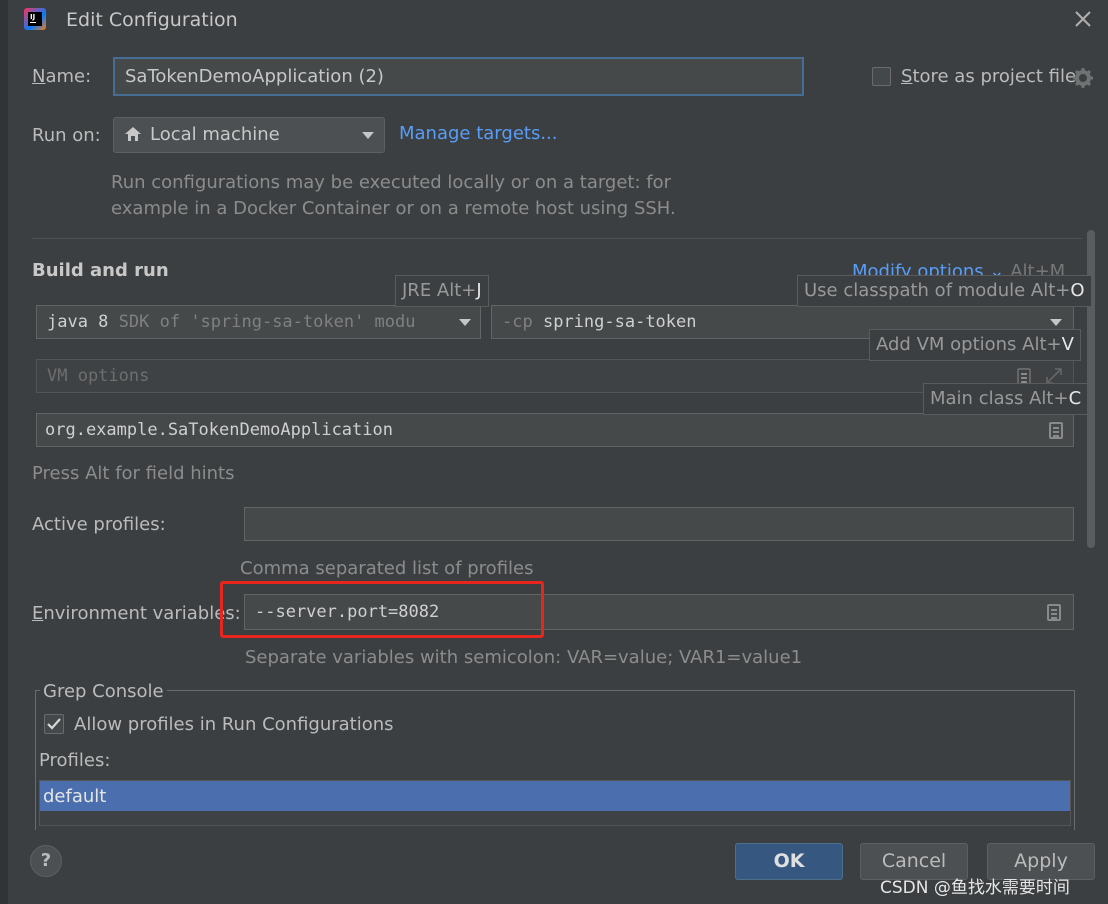  What do you see at coordinates (517, 322) in the screenshot?
I see `cp-flag: -cp` at bounding box center [517, 322].